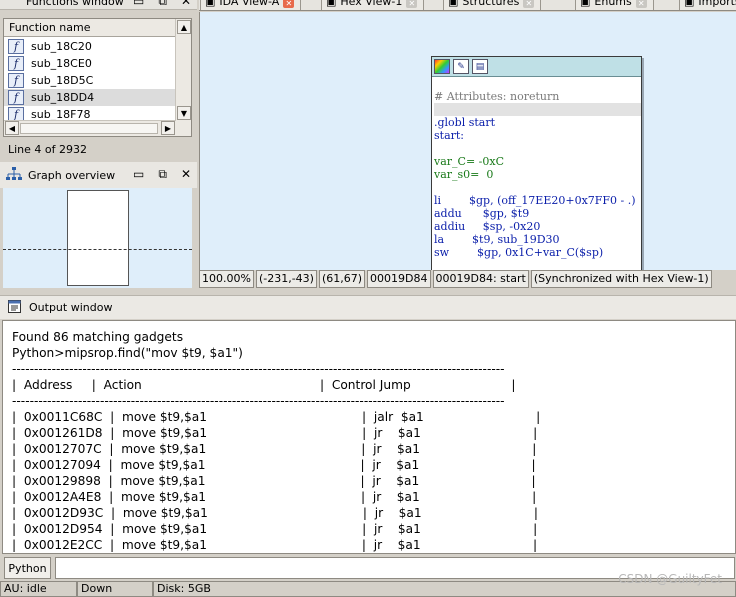 This screenshot has height=597, width=736. I want to click on status-offset: 00019D84, so click(399, 279).